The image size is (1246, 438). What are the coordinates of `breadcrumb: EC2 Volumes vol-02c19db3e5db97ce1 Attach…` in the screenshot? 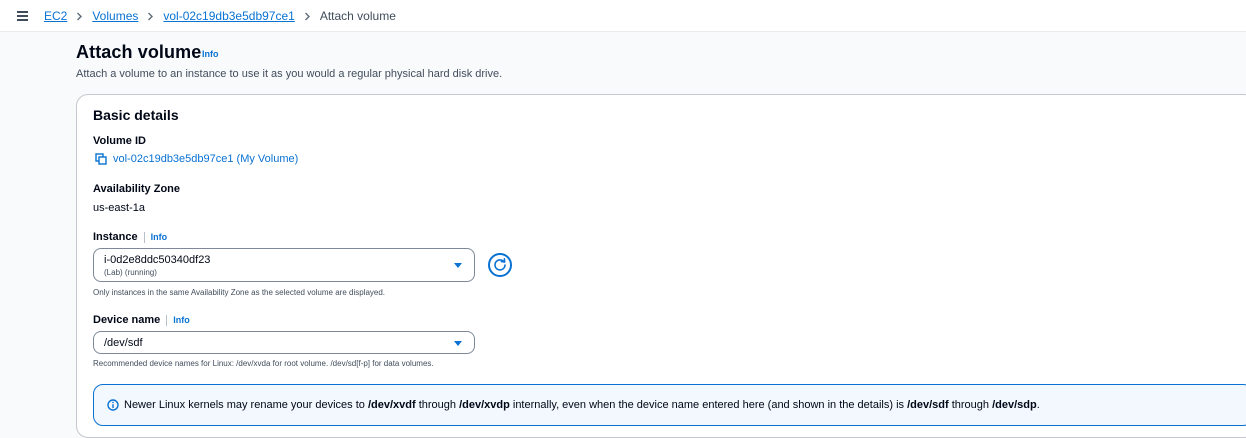 It's located at (220, 16).